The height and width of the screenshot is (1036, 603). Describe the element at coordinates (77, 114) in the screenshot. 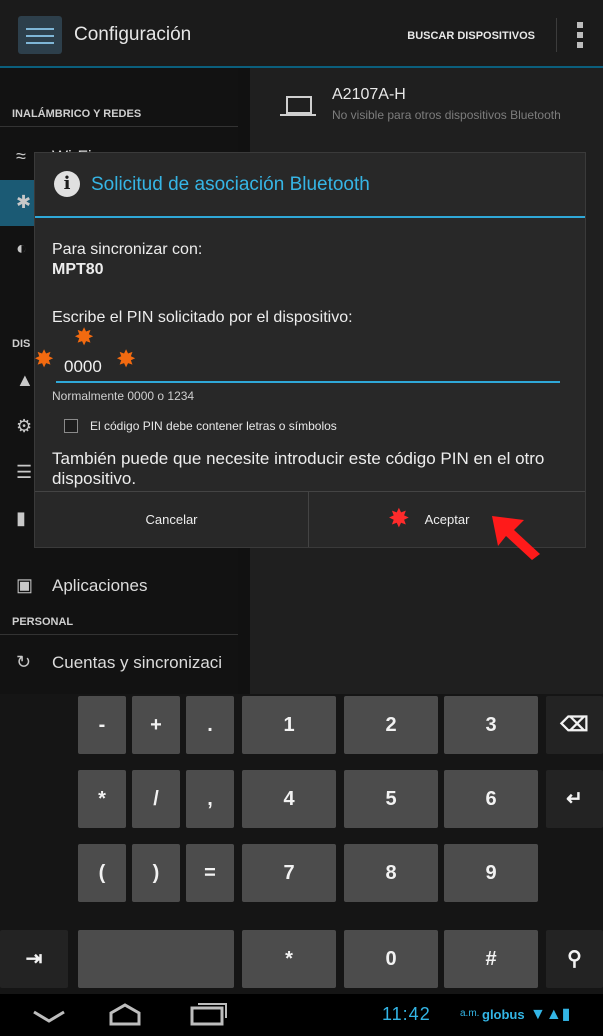

I see `section-header-wireless: INALÁMBRICO Y REDES` at that location.